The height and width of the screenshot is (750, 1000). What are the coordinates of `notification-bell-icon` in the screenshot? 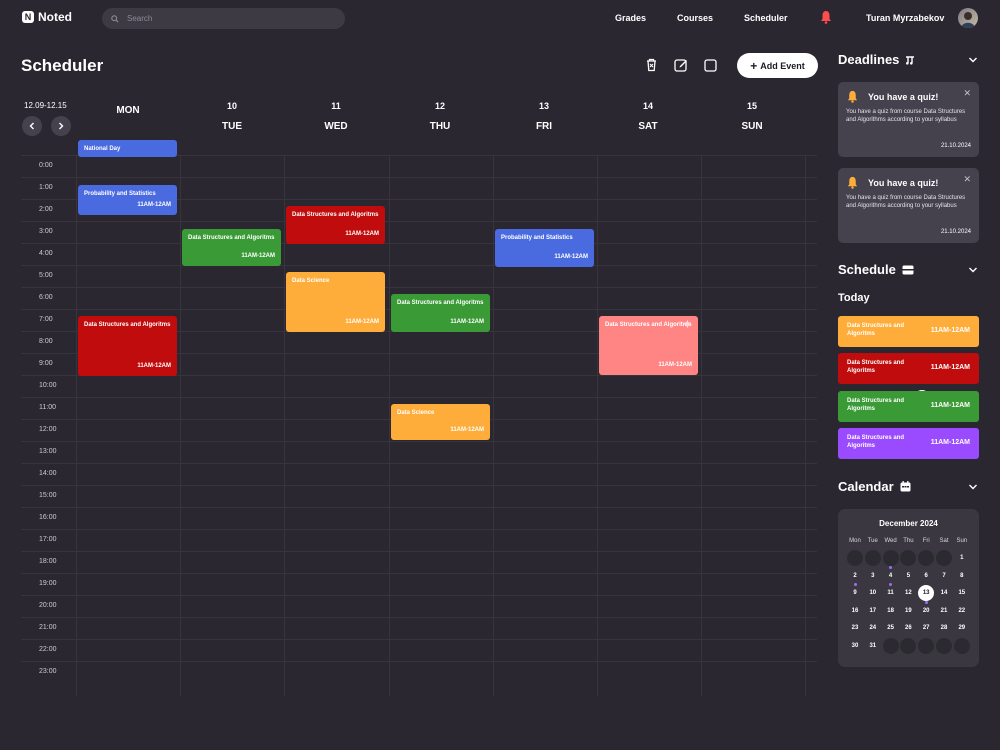 It's located at (826, 17).